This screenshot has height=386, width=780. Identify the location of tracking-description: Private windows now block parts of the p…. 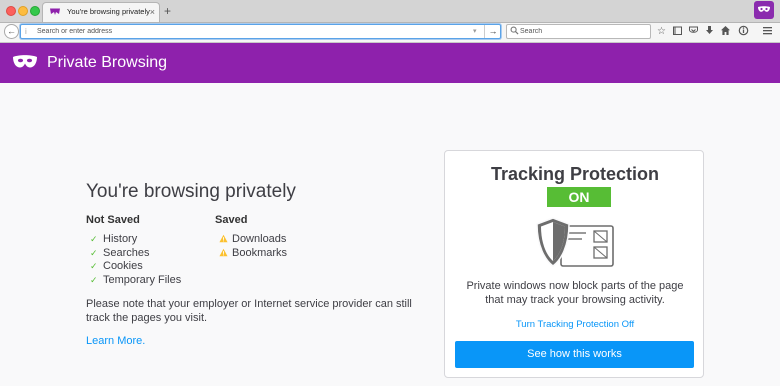
(575, 293).